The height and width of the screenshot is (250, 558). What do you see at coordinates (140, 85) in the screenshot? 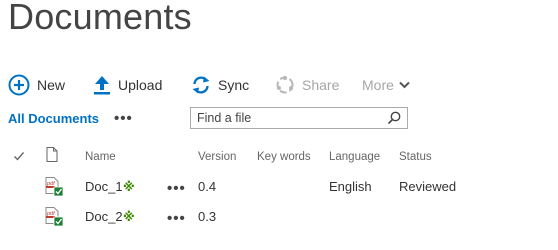
I see `upload-button-label: Upload` at bounding box center [140, 85].